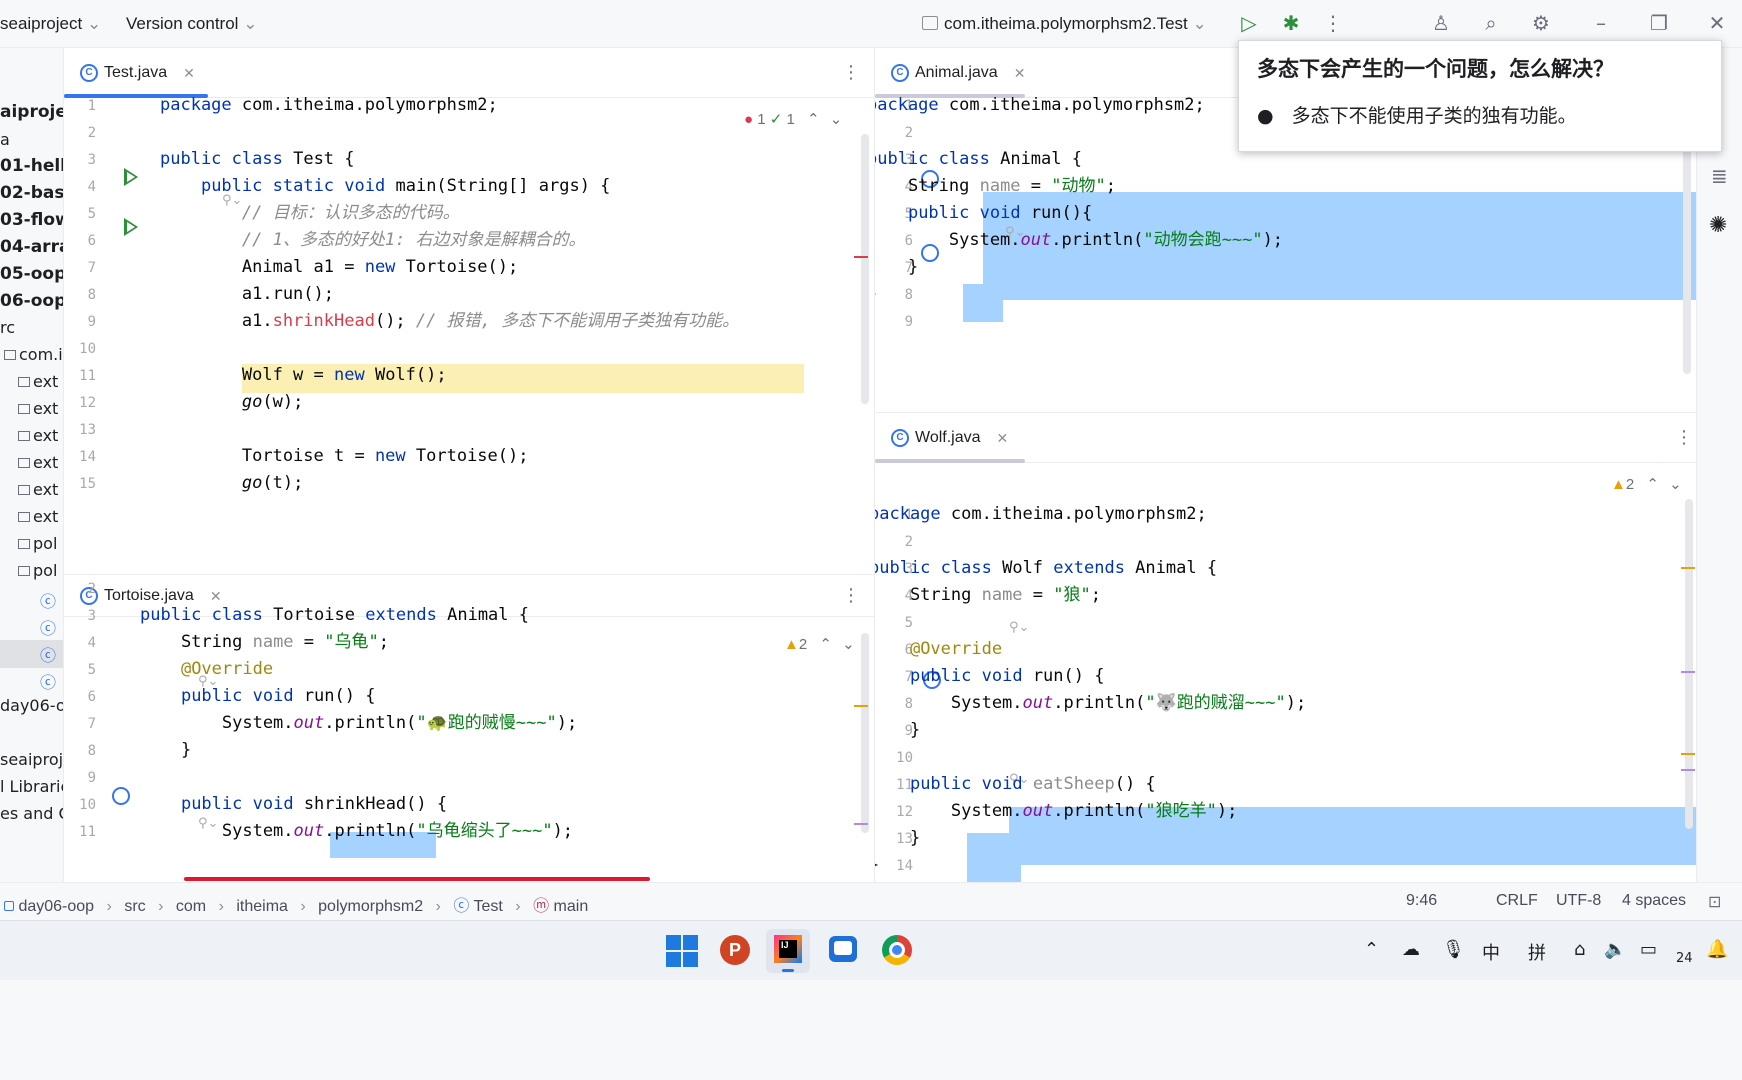  Describe the element at coordinates (1541, 23) in the screenshot. I see `settings-gear-icon: ⚙` at that location.